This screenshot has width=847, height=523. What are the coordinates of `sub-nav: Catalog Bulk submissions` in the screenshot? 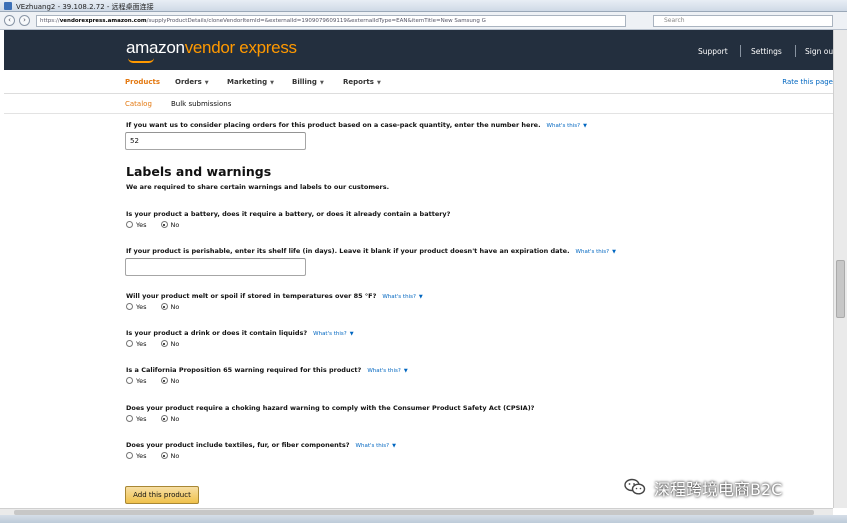 It's located at (418, 104).